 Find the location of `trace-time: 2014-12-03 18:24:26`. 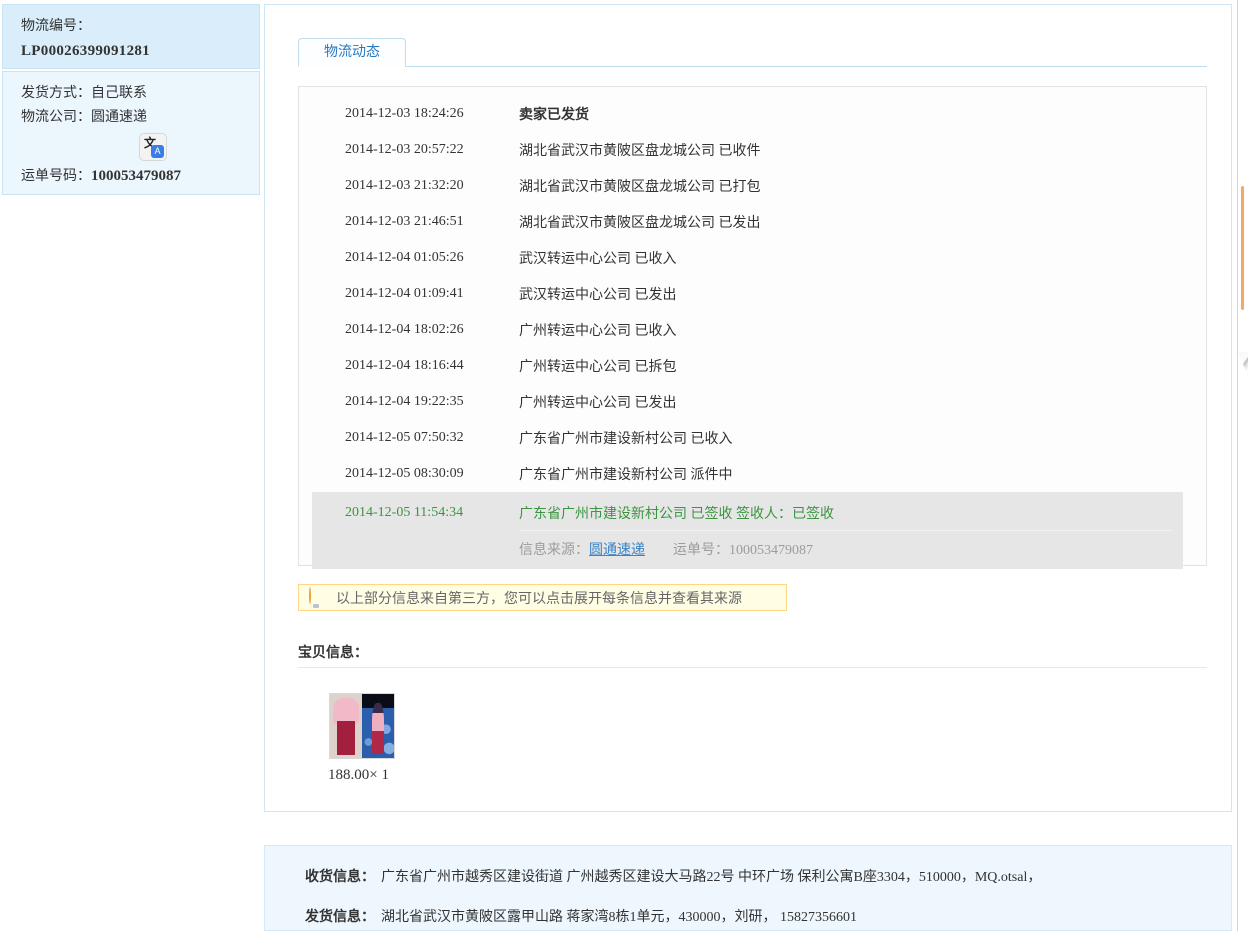

trace-time: 2014-12-03 18:24:26 is located at coordinates (404, 113).